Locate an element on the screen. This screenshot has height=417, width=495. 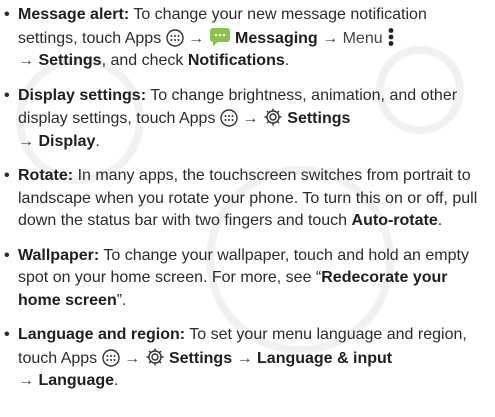
item-text: ”. is located at coordinates (121, 300).